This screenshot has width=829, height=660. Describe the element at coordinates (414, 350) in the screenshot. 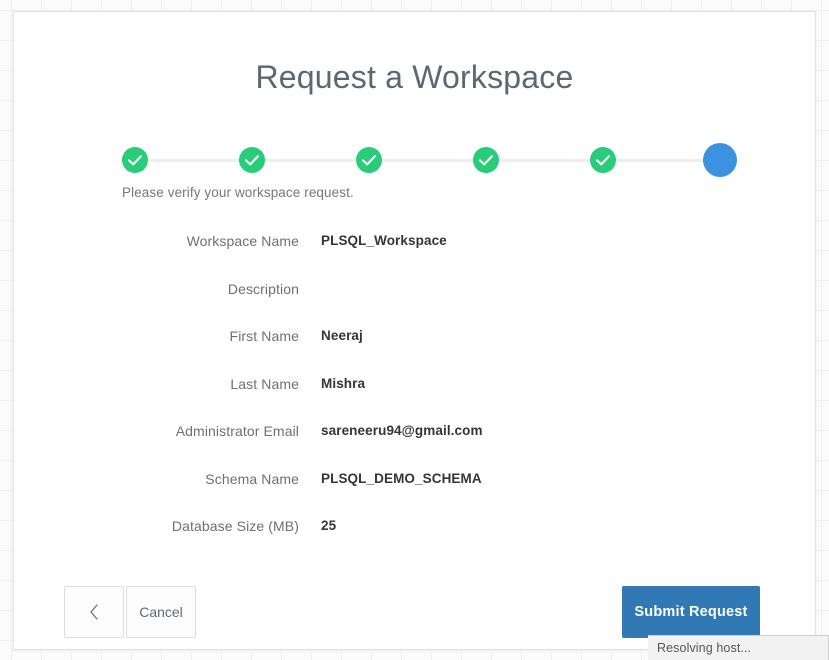

I see `summary-row: First Name Neeraj` at that location.